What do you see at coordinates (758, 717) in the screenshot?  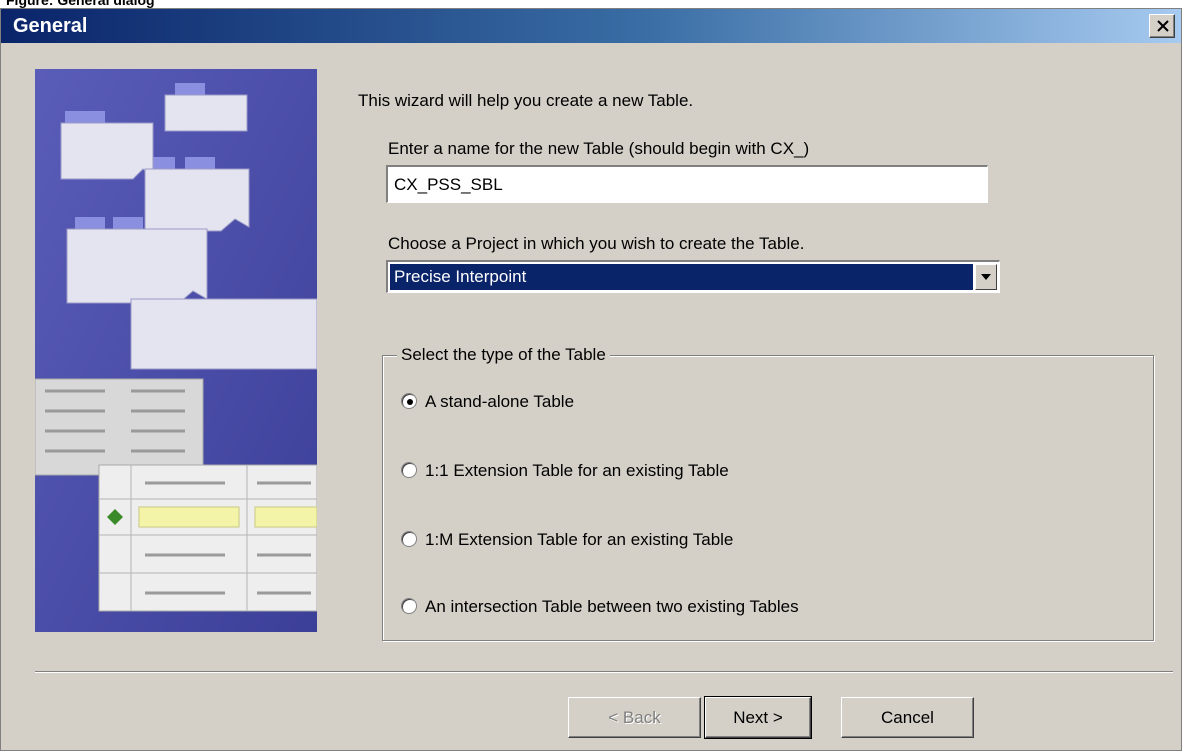 I see `next-button: Next >` at bounding box center [758, 717].